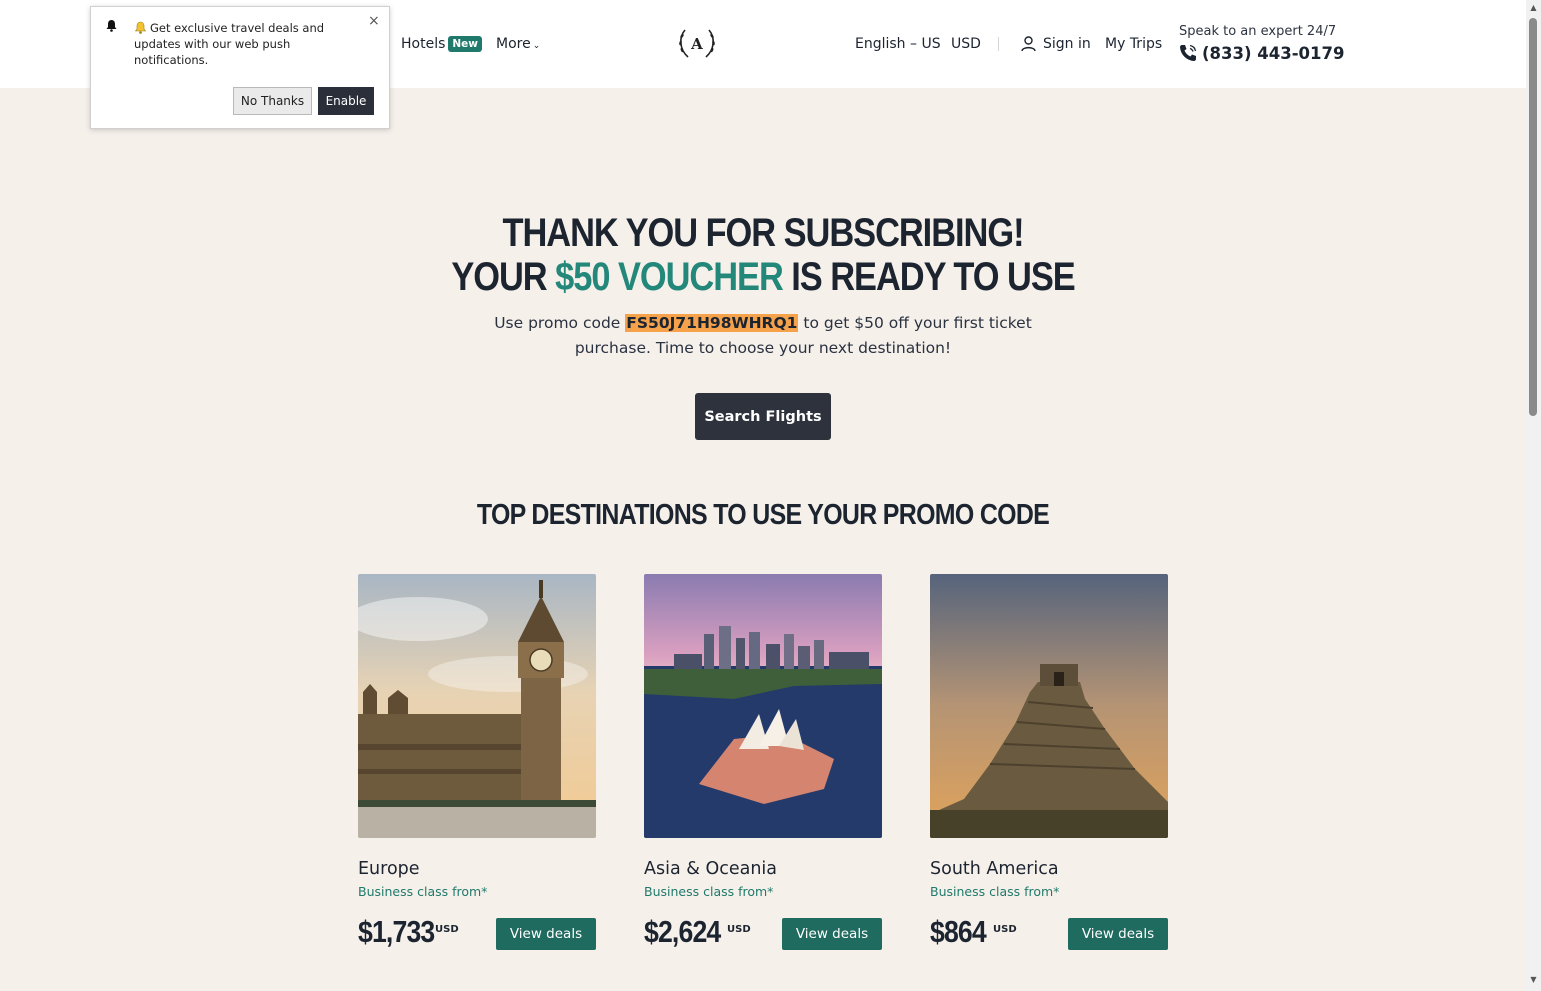 Image resolution: width=1541 pixels, height=991 pixels. Describe the element at coordinates (763, 416) in the screenshot. I see `search-flights-button: Search Flights` at that location.